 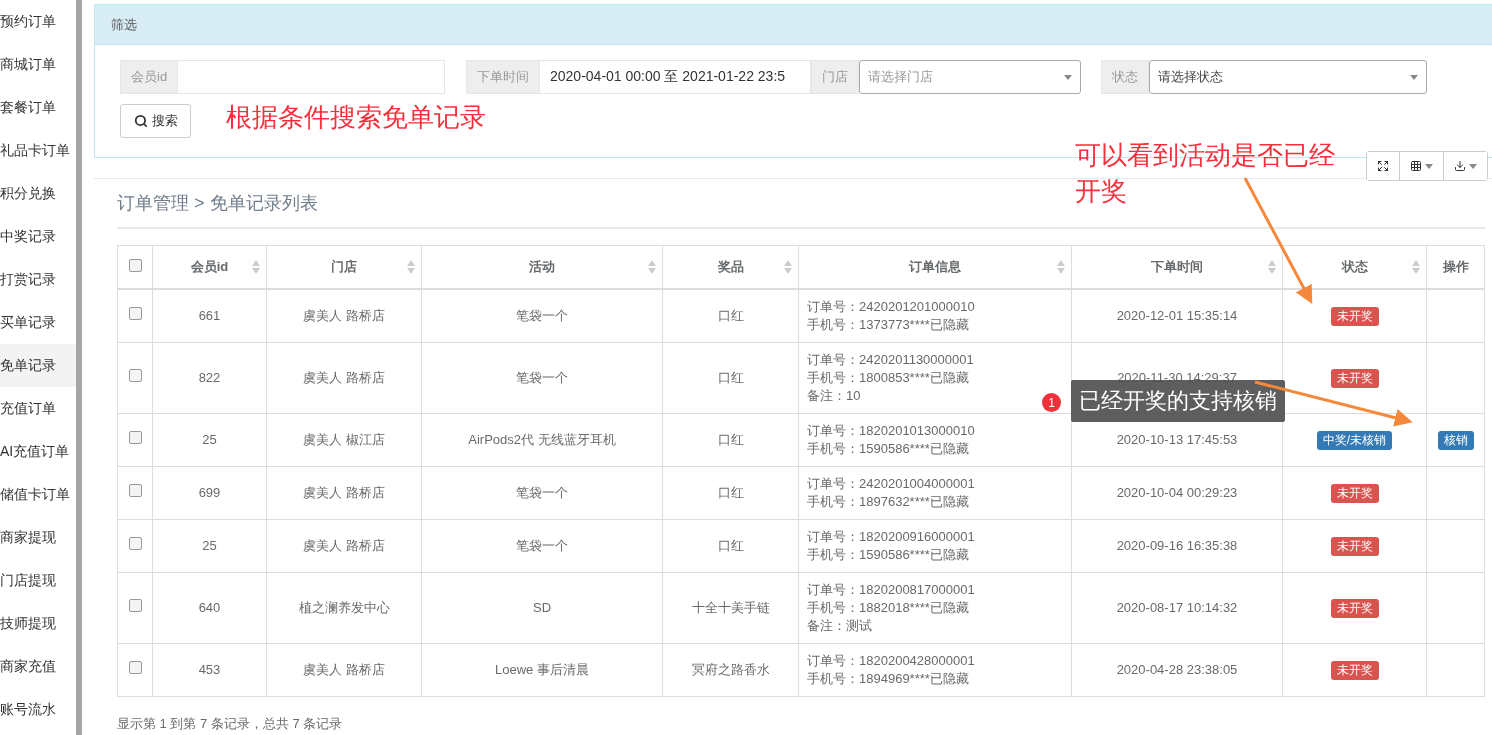 I want to click on sidebar-item: AI充值订单, so click(x=38, y=451).